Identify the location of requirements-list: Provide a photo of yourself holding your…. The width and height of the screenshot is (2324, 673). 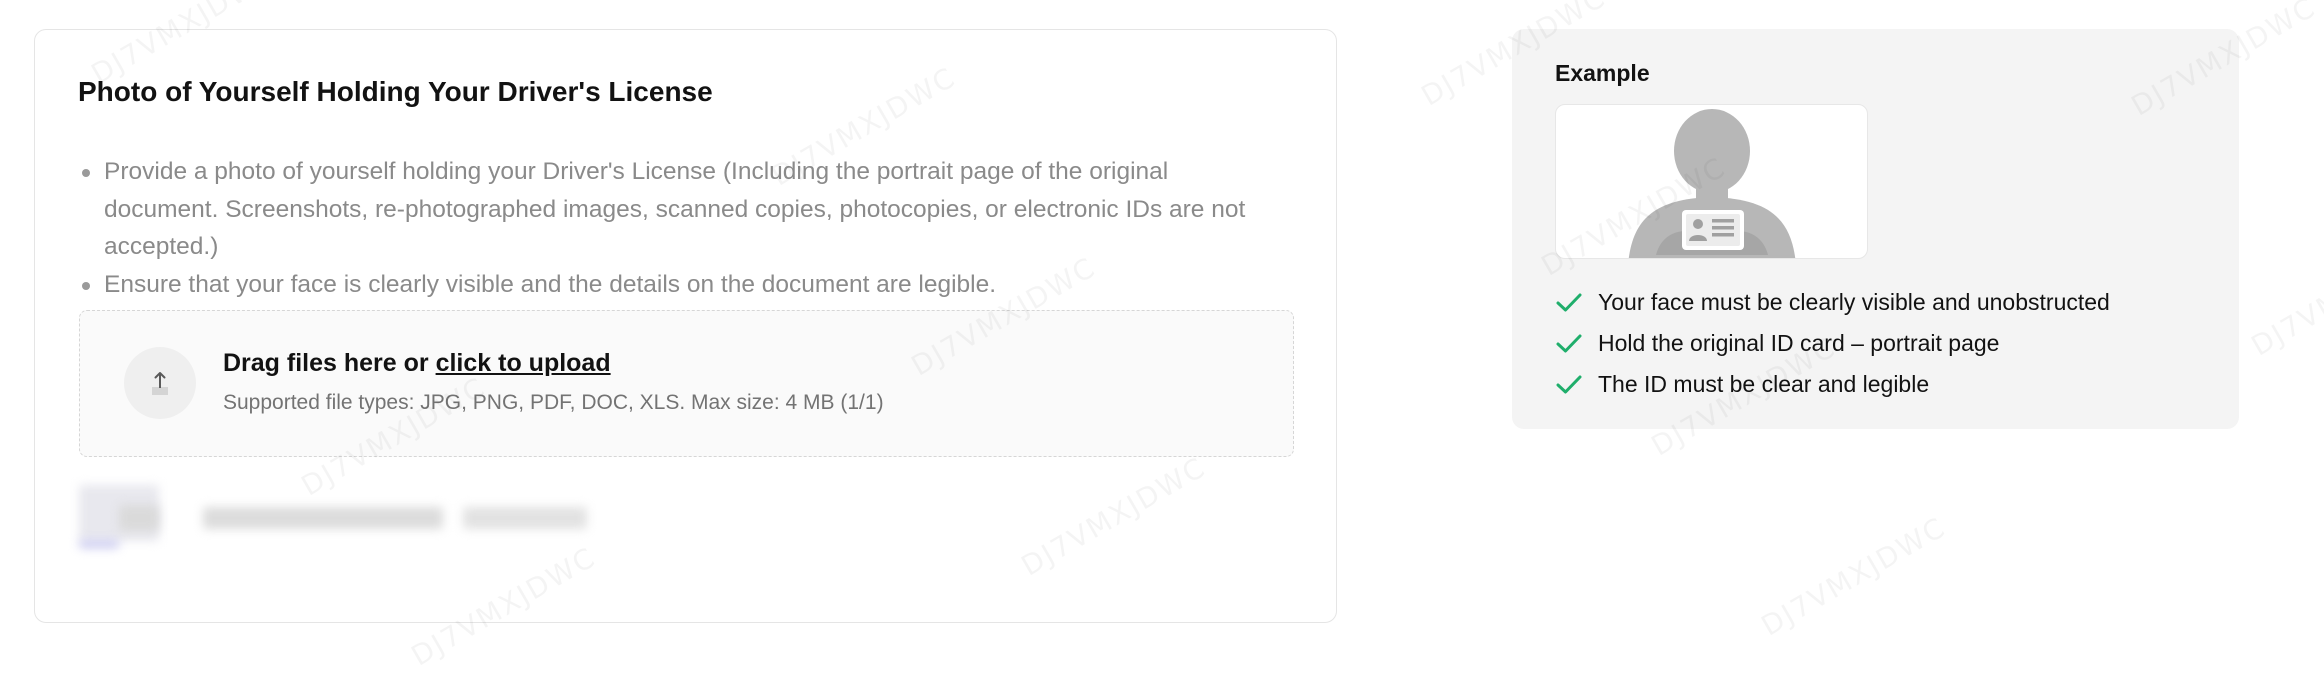
(678, 228).